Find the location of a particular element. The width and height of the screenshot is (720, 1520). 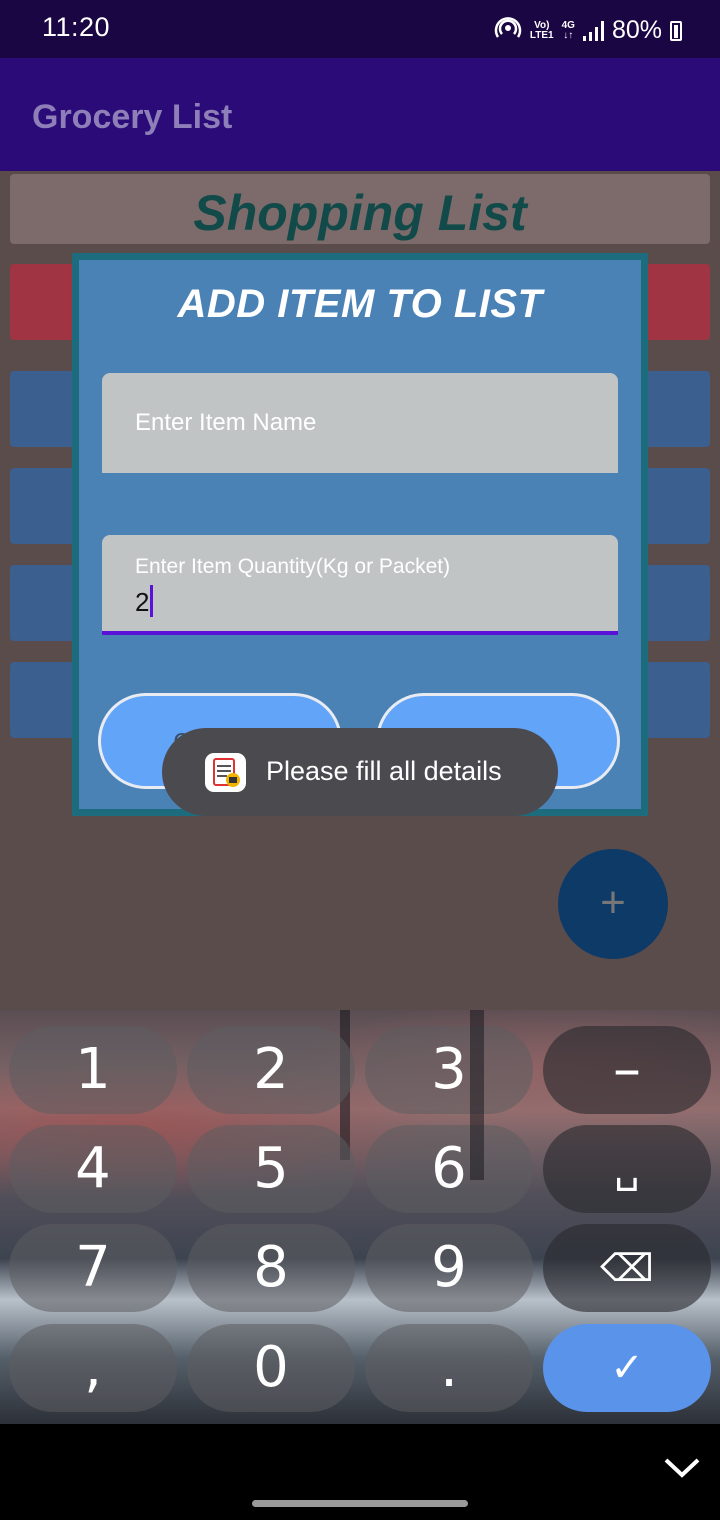

app-bar: Grocery List is located at coordinates (360, 114).